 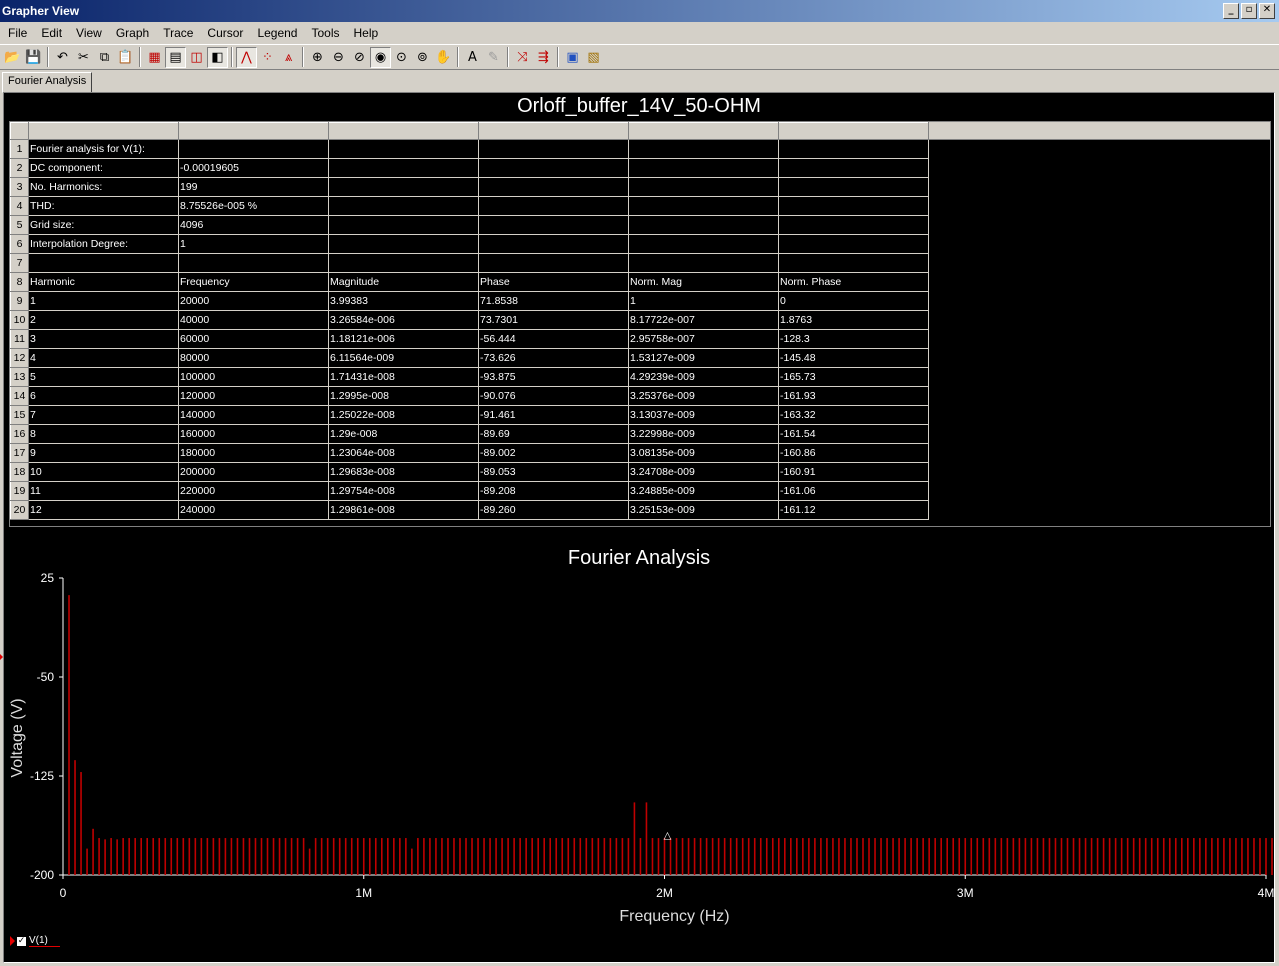 I want to click on minimize-button: _, so click(x=1231, y=11).